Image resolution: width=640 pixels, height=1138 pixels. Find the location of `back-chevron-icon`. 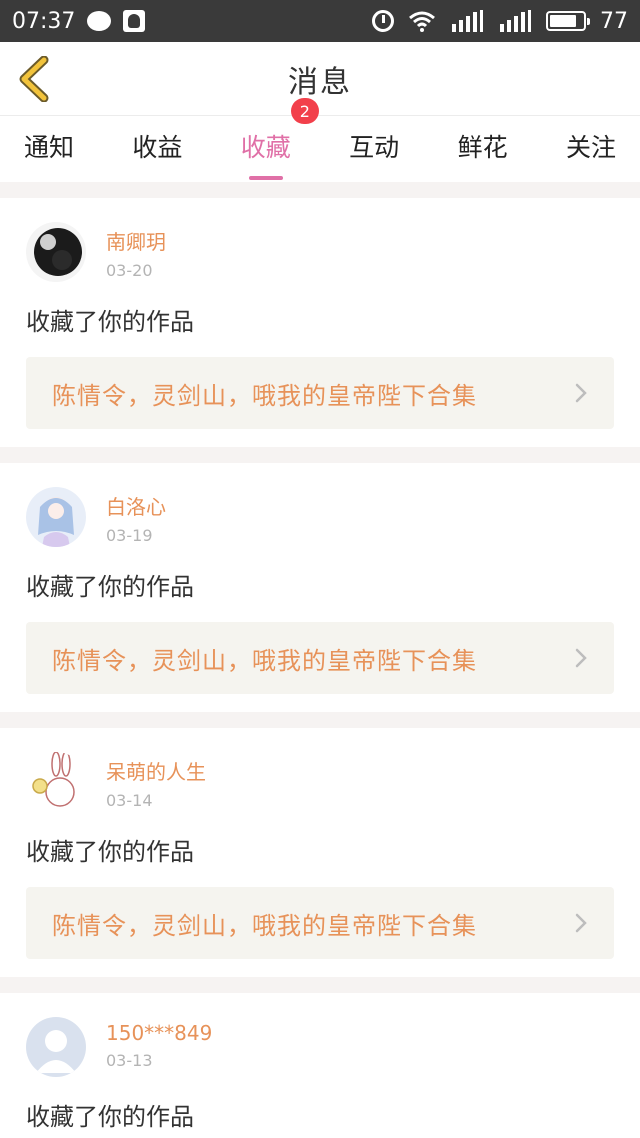

back-chevron-icon is located at coordinates (34, 79).